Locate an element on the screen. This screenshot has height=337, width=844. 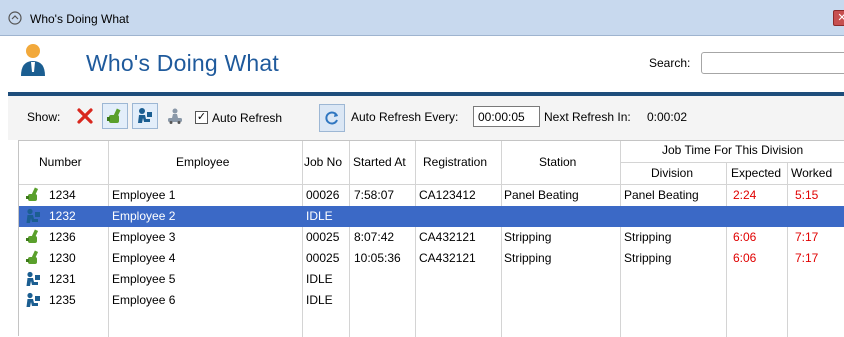
next-refresh-label: Next Refresh In: is located at coordinates (587, 117).